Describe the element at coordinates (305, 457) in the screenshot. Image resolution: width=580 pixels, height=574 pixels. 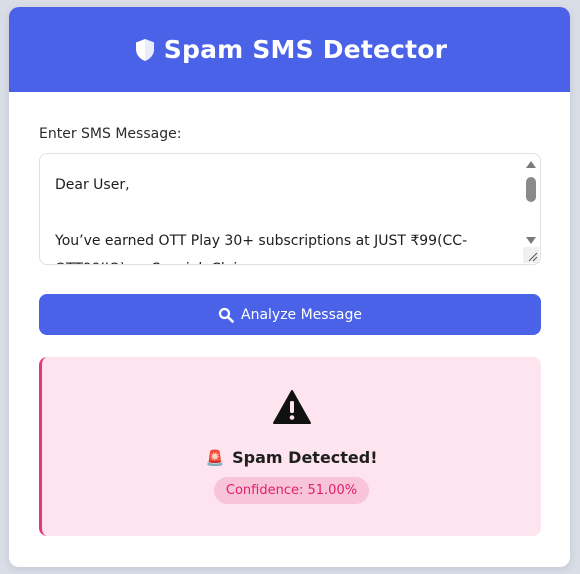
I see `result-title-text: Spam Detected!` at that location.